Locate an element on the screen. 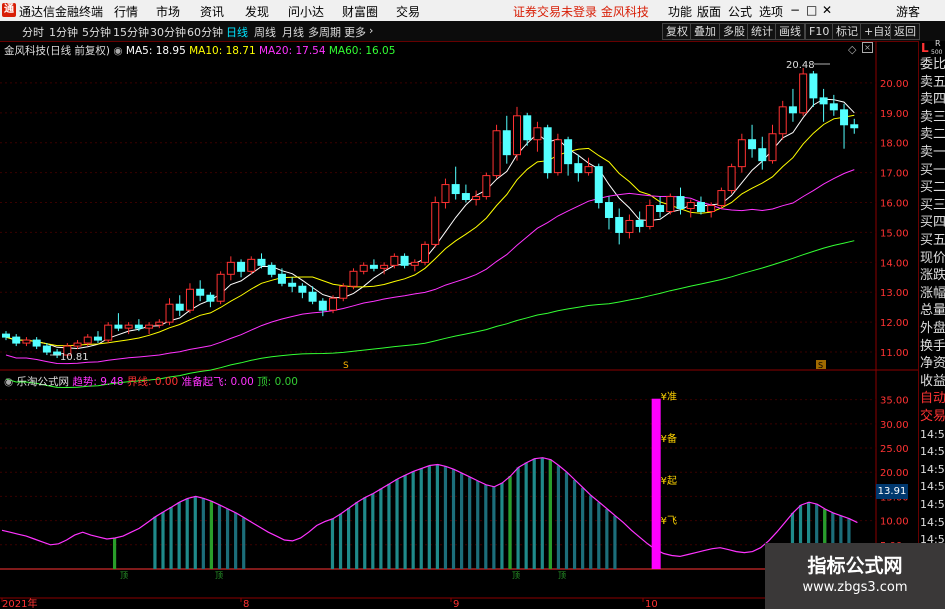 This screenshot has height=609, width=945. watermark: 指标公式网 www.zbgs3.com is located at coordinates (855, 576).